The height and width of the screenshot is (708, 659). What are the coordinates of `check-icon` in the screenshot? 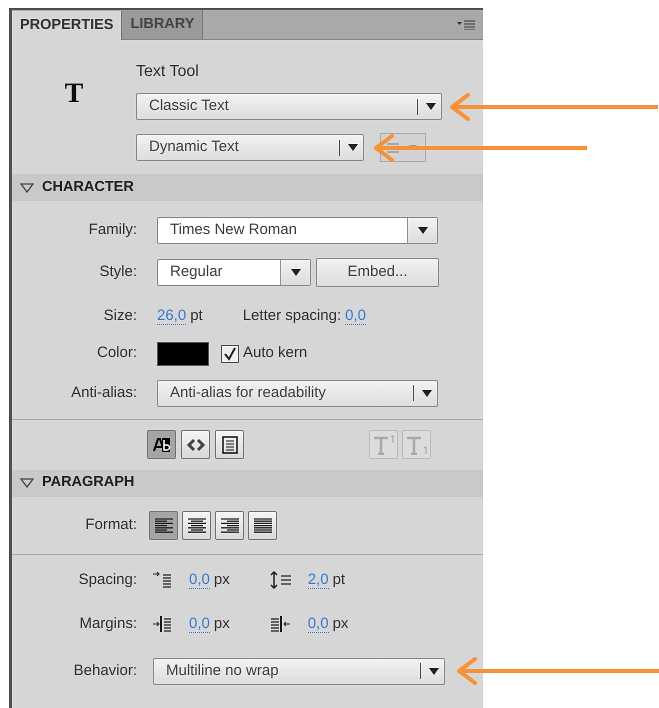 It's located at (230, 353).